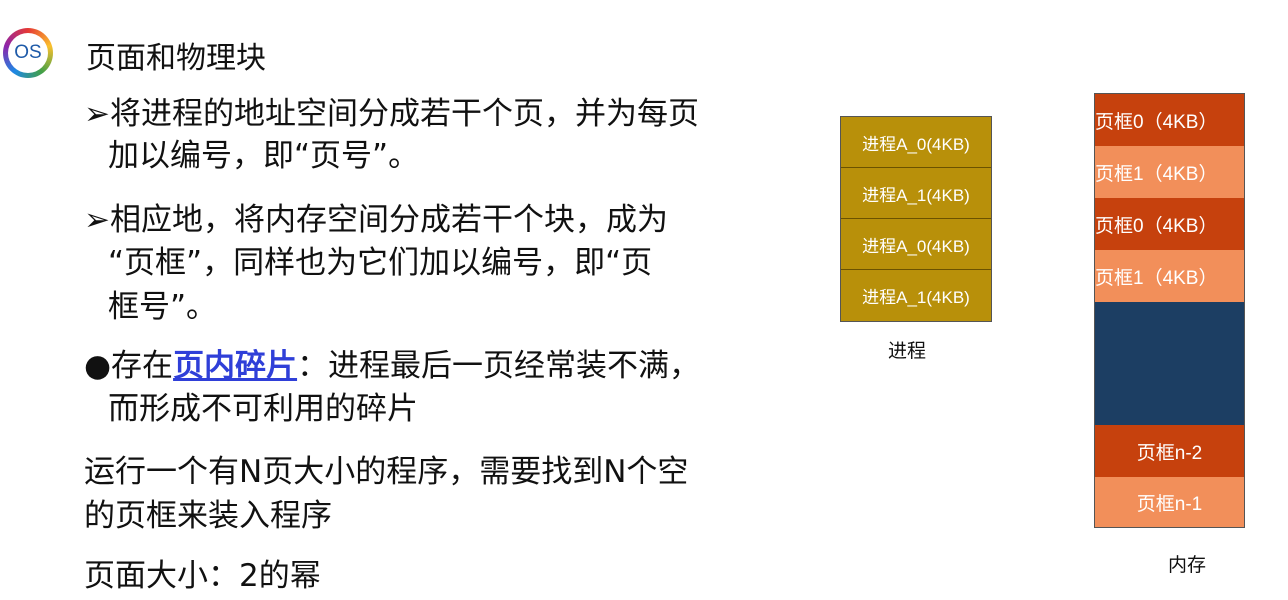 The image size is (1288, 600). I want to click on os-logo-text: OS, so click(28, 53).